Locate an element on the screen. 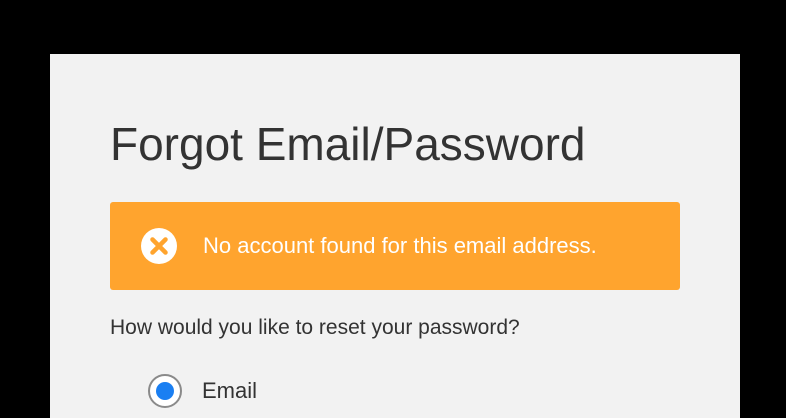 The width and height of the screenshot is (786, 418). error-x-circle-icon is located at coordinates (159, 246).